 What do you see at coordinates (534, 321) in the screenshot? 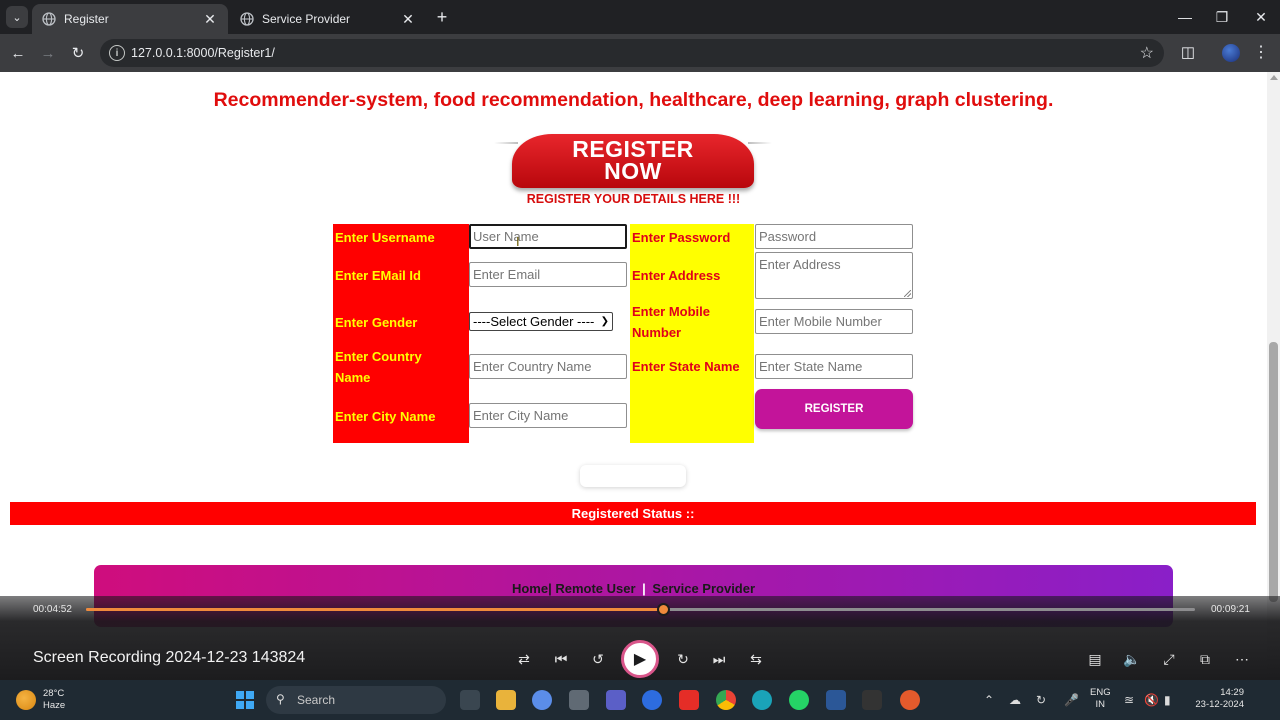
I see `gender-select-value: ----Select Gender ----` at bounding box center [534, 321].